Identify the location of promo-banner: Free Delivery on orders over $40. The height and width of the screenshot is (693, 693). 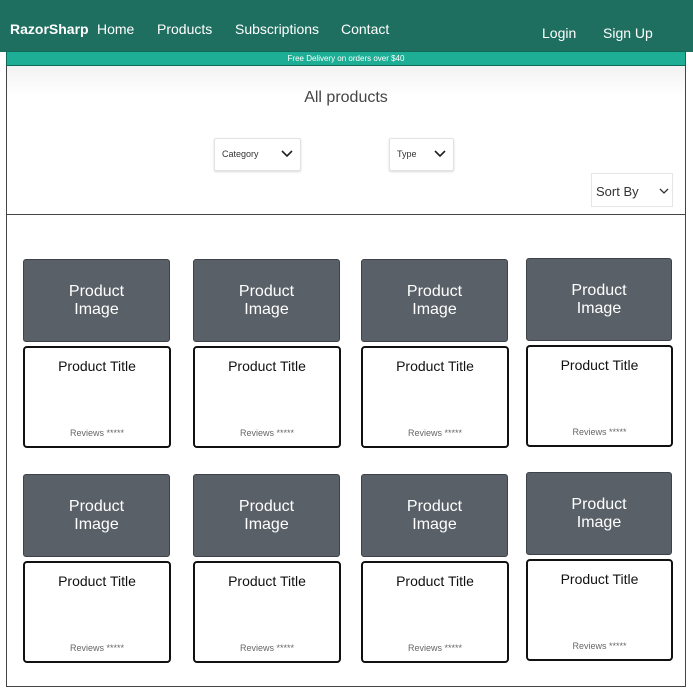
(346, 58).